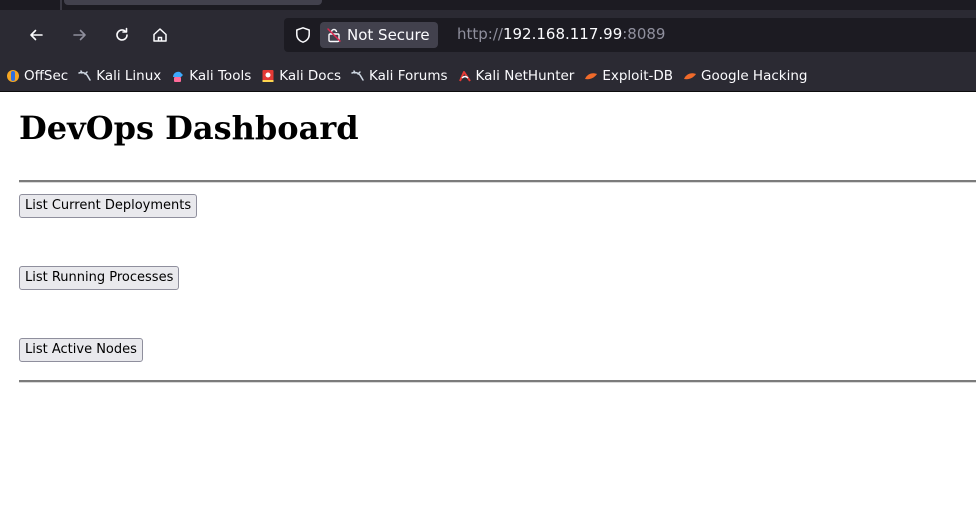  I want to click on list-running-processes-button: List Running Processes, so click(99, 278).